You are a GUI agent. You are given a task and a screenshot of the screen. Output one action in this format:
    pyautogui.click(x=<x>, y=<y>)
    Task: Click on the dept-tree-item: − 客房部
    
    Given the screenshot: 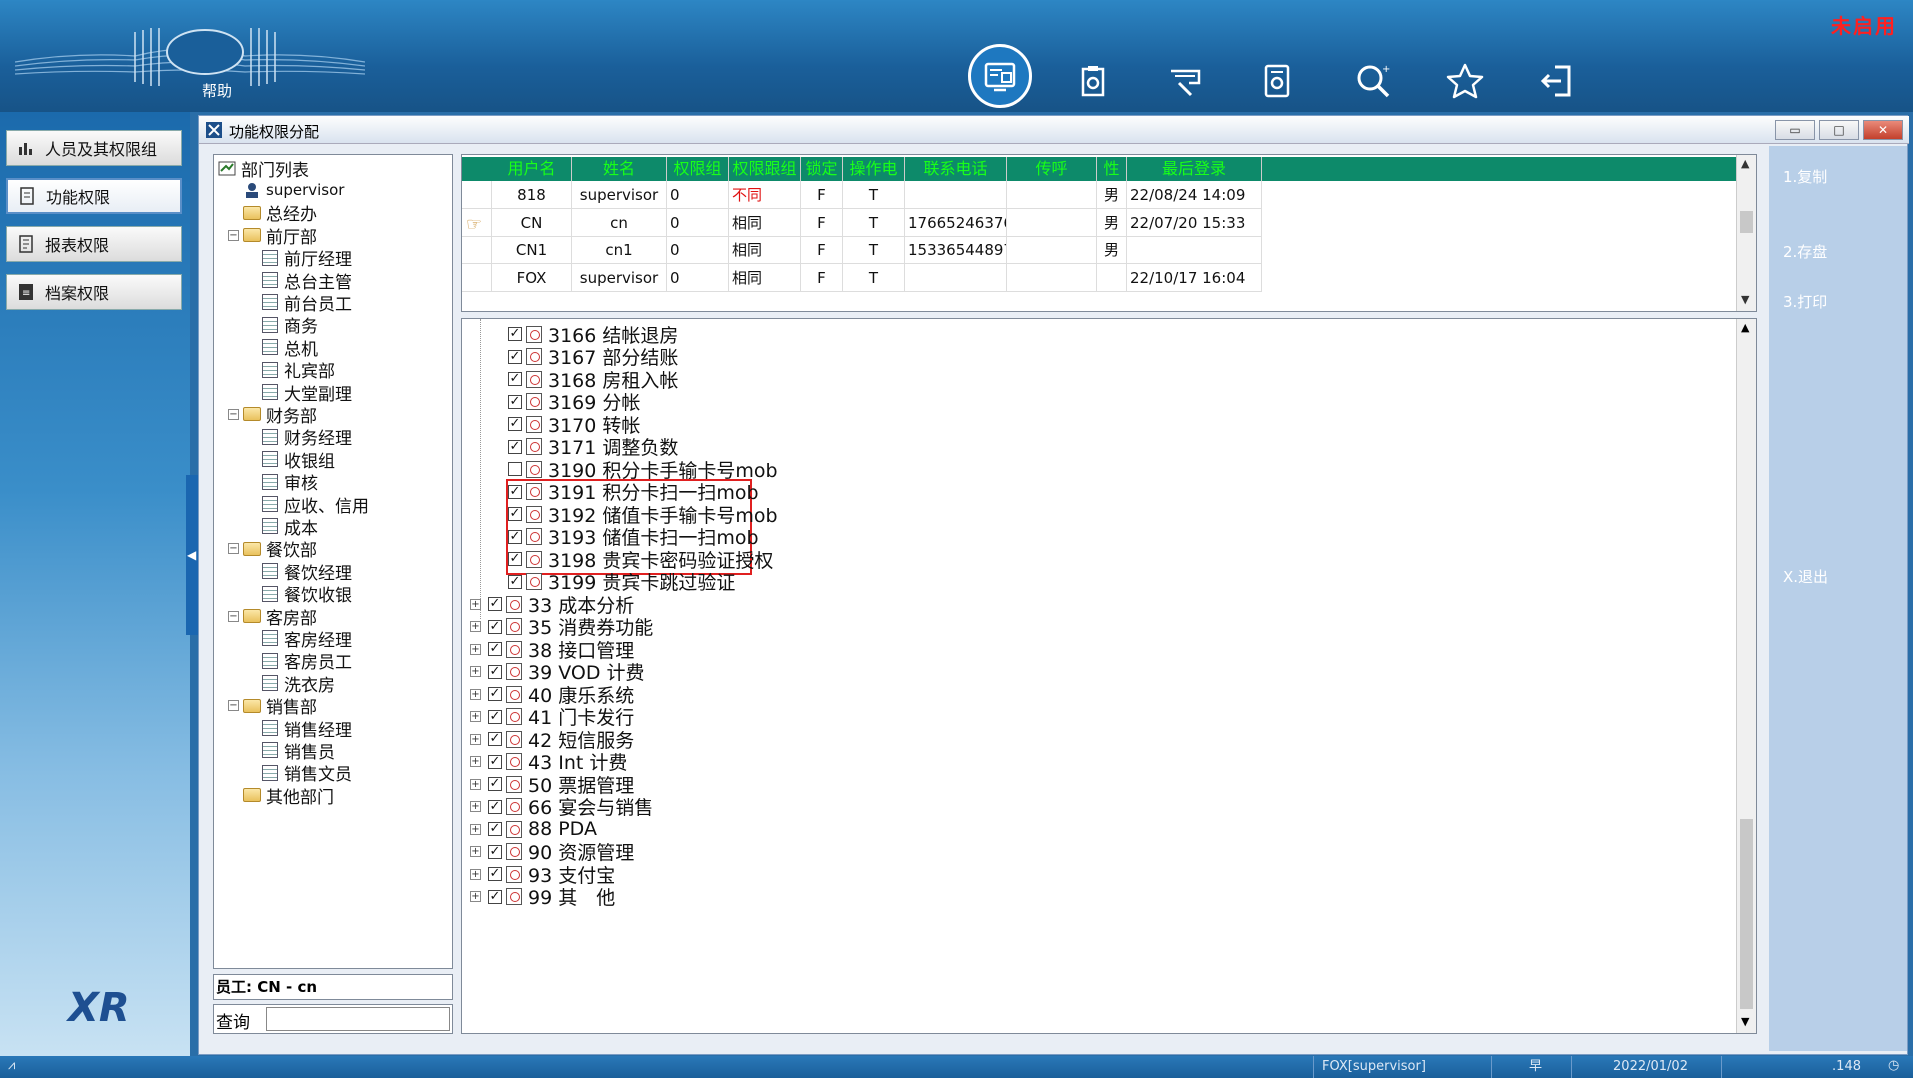 What is the action you would take?
    pyautogui.click(x=272, y=617)
    